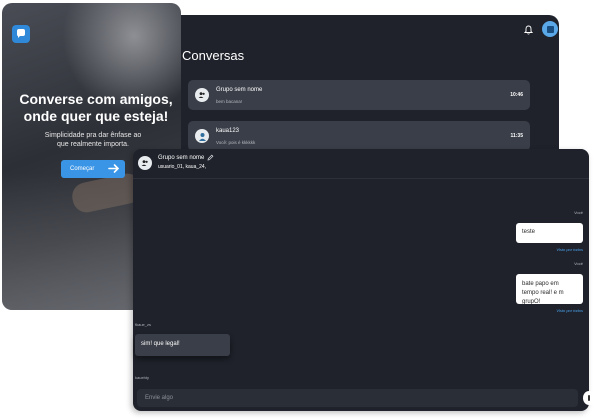  What do you see at coordinates (21, 34) in the screenshot?
I see `chat-logo-icon` at bounding box center [21, 34].